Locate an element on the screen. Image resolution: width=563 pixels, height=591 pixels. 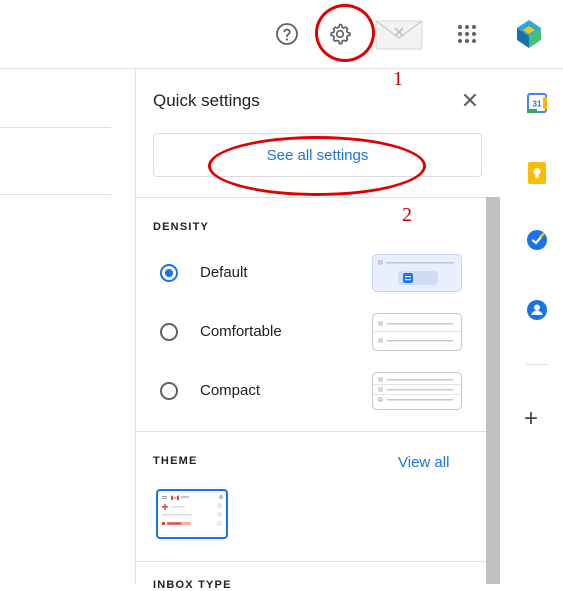
density-preview-comfortable is located at coordinates (417, 332).